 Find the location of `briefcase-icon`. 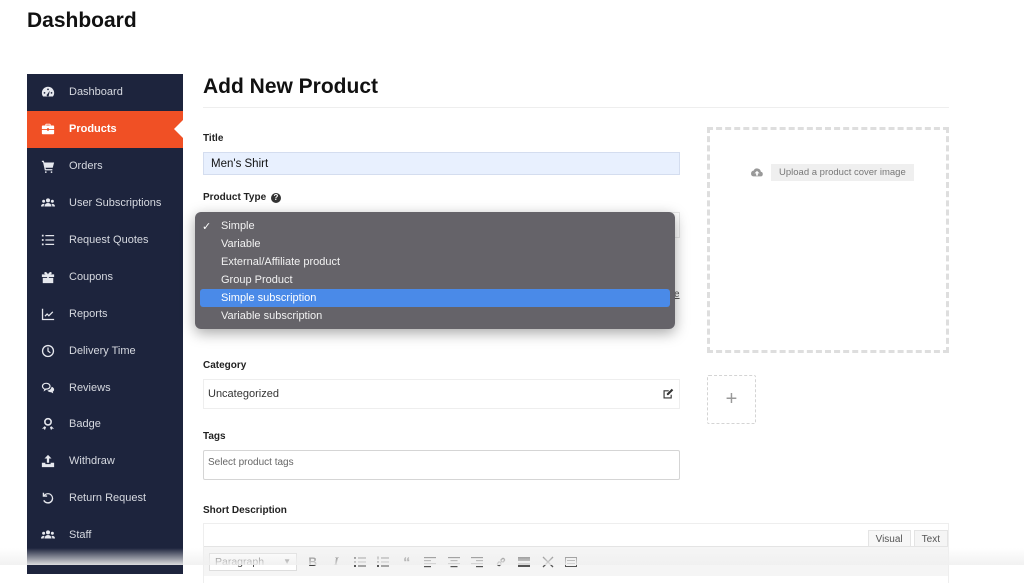

briefcase-icon is located at coordinates (48, 129).